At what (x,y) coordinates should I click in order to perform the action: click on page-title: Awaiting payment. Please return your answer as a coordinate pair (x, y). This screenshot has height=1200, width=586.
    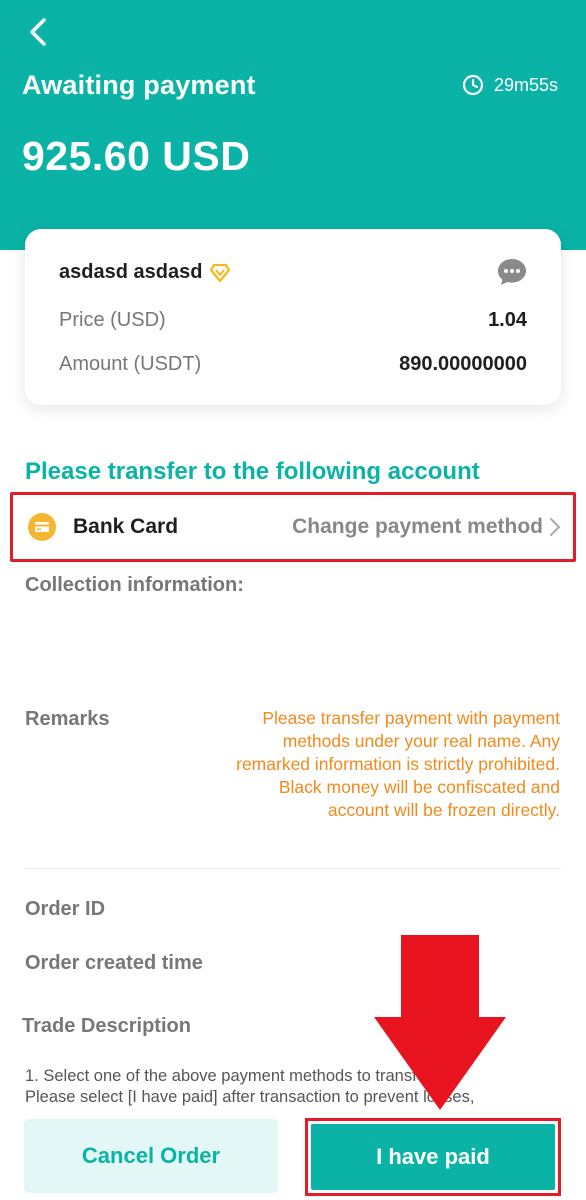
    Looking at the image, I should click on (139, 85).